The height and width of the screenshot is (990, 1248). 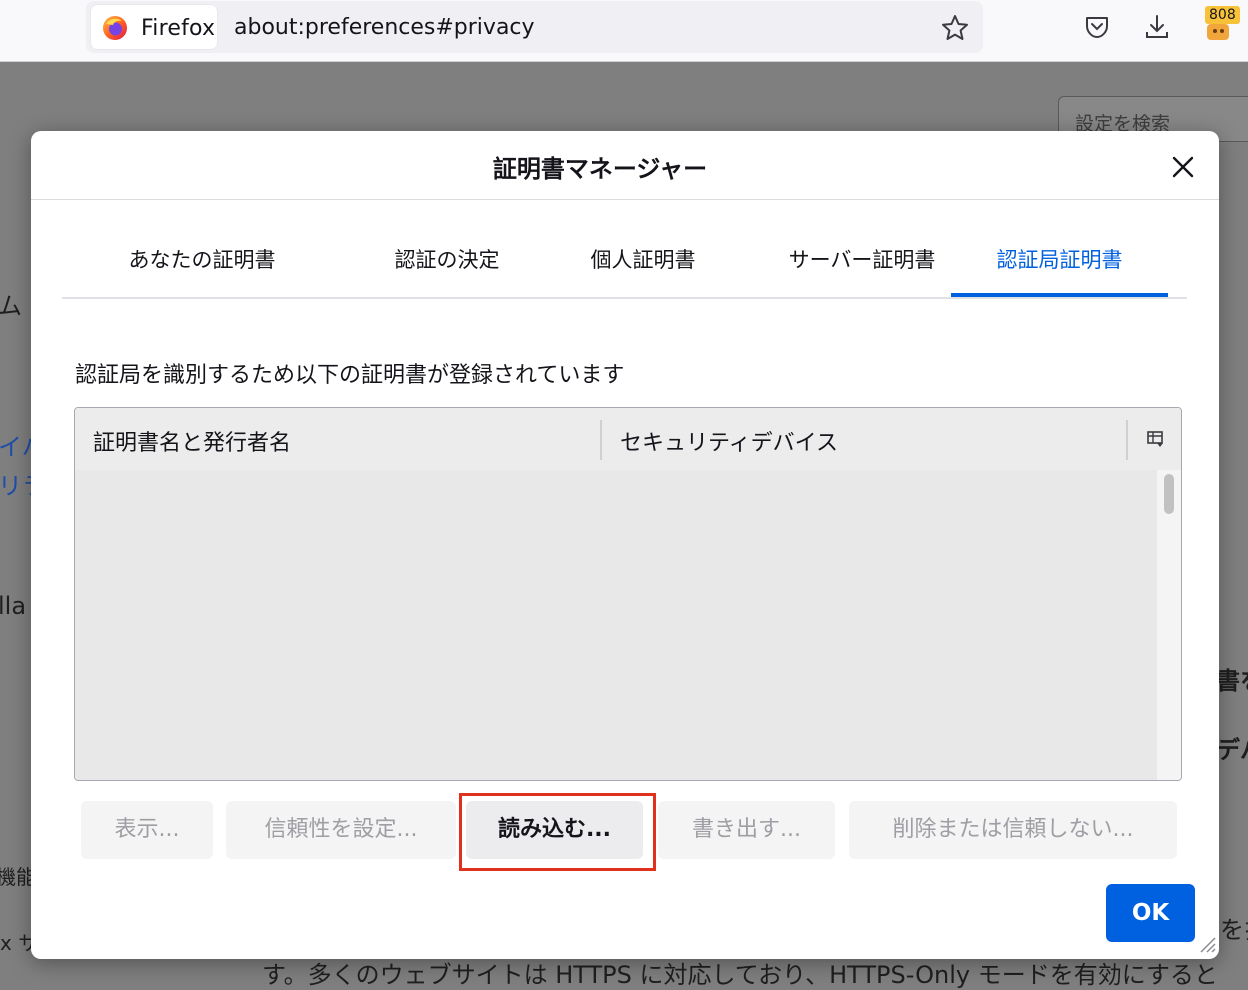 I want to click on ok-button: OK, so click(x=1150, y=913).